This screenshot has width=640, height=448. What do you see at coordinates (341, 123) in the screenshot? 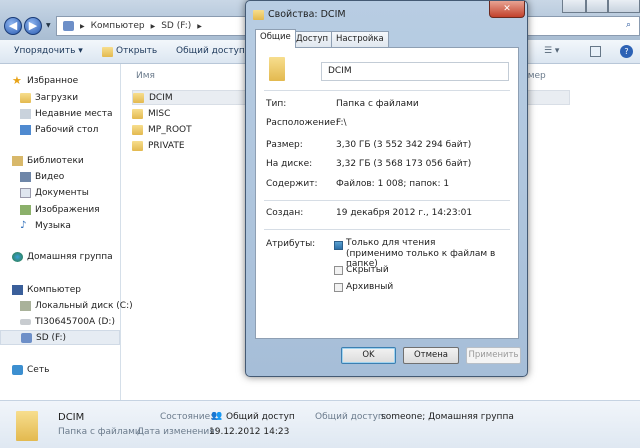
I see `location-value: F:\` at bounding box center [341, 123].